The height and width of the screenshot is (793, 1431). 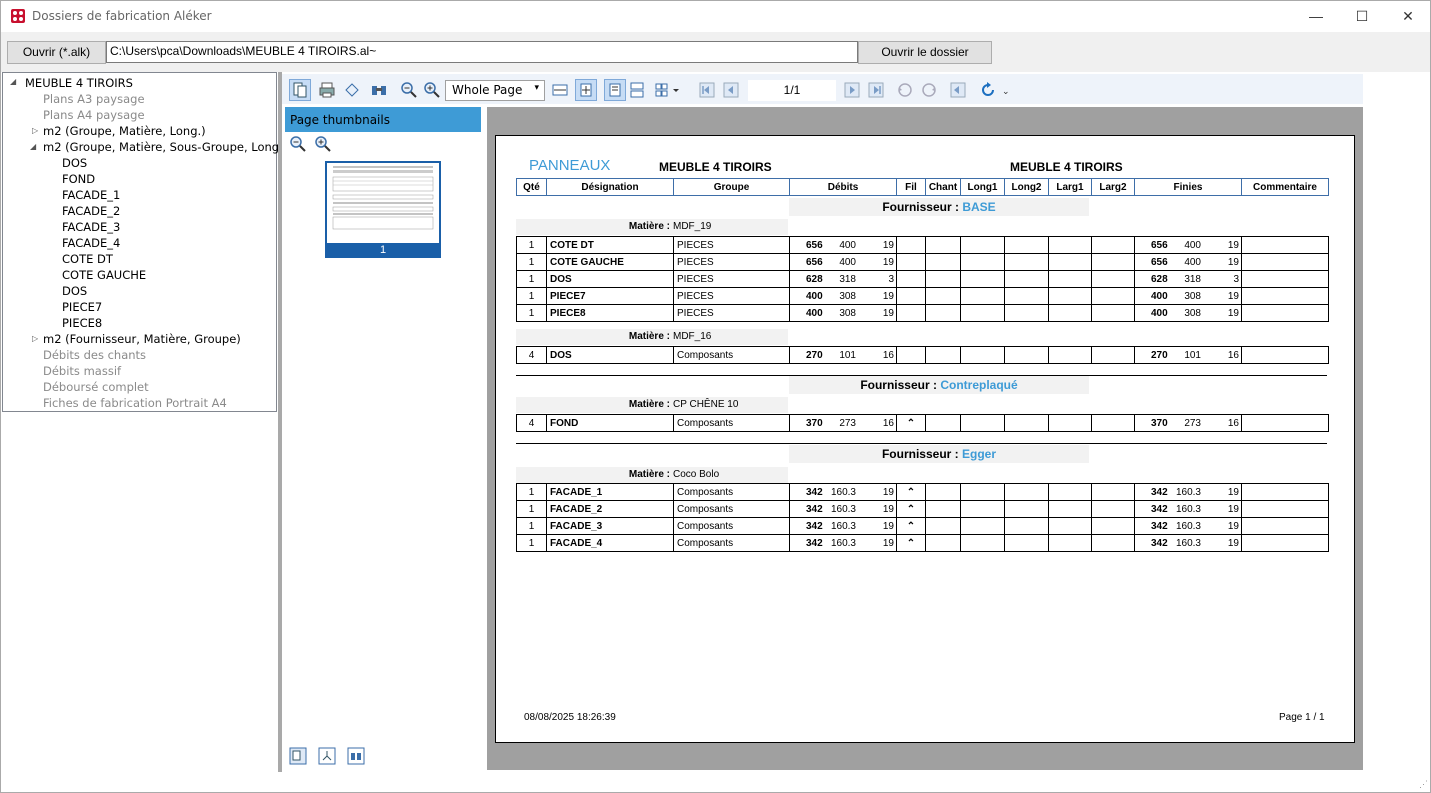 What do you see at coordinates (560, 90) in the screenshot?
I see `page-width-icon` at bounding box center [560, 90].